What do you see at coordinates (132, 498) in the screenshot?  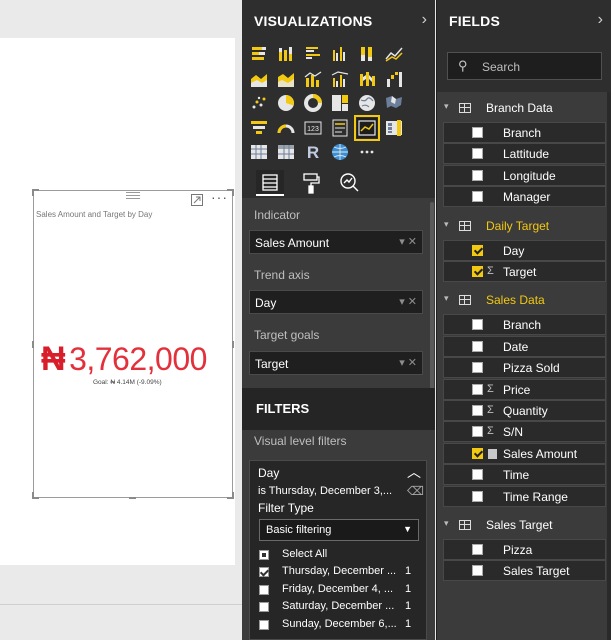 I see `resize-handle-bottom` at bounding box center [132, 498].